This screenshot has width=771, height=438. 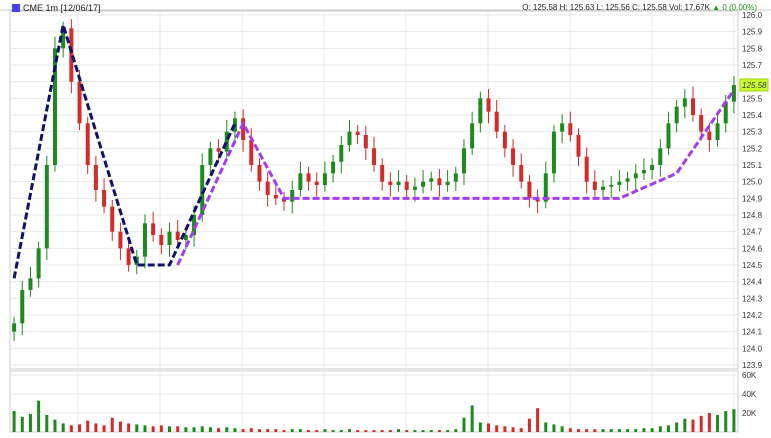 What do you see at coordinates (752, 348) in the screenshot?
I see `y-tick-label: 124.0` at bounding box center [752, 348].